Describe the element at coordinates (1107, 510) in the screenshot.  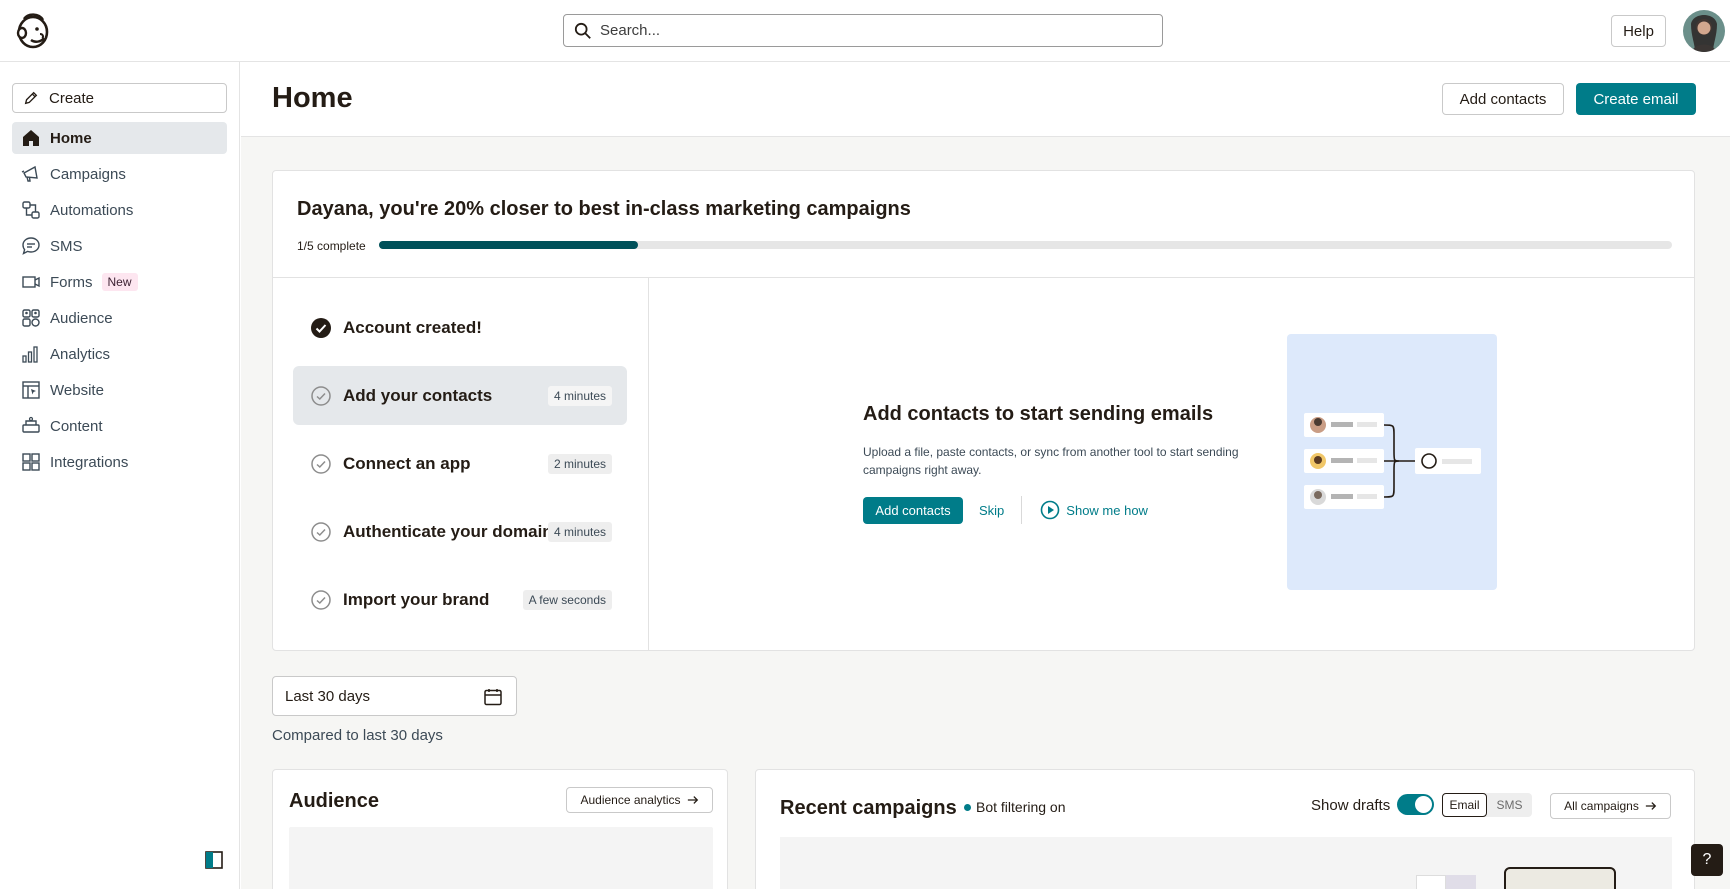
I see `show-me-how-label: Show me how` at that location.